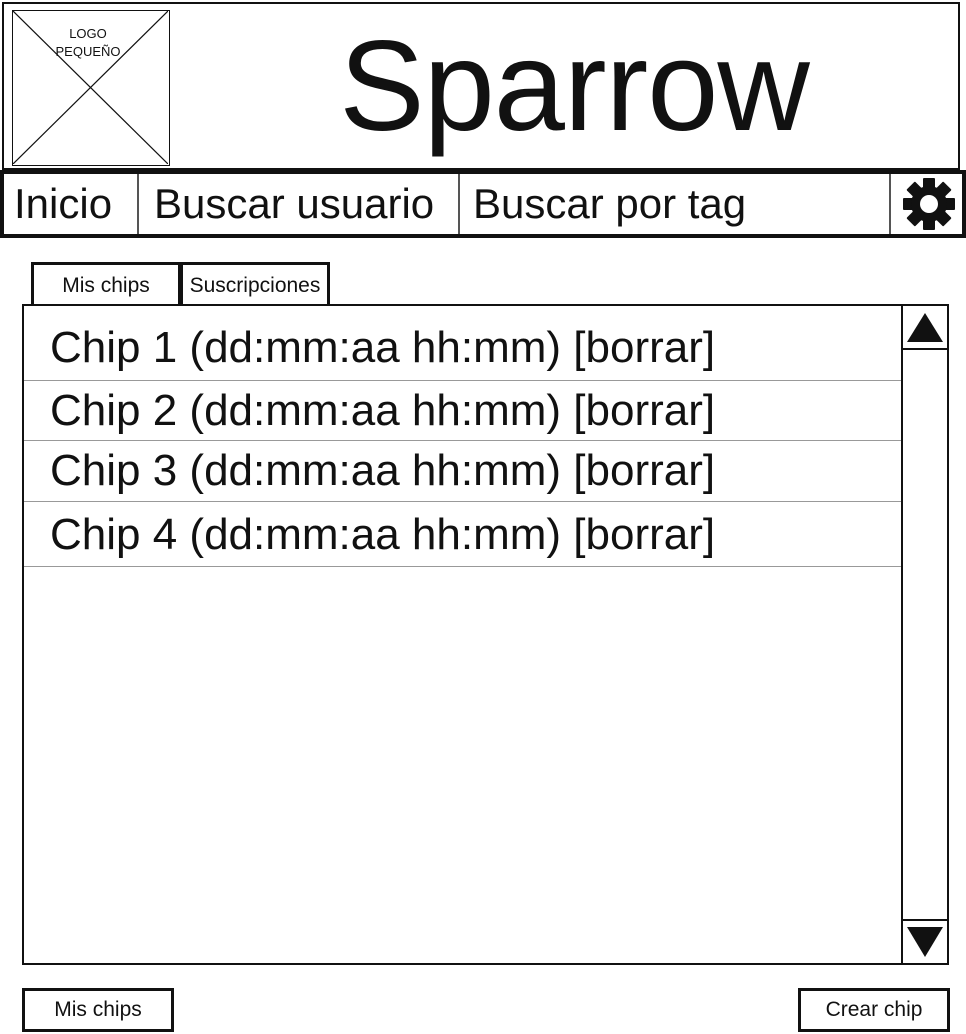  What do you see at coordinates (463, 471) in the screenshot?
I see `list-item: Chip 3 (dd:mm:aa hh:mm) [borrar]` at bounding box center [463, 471].